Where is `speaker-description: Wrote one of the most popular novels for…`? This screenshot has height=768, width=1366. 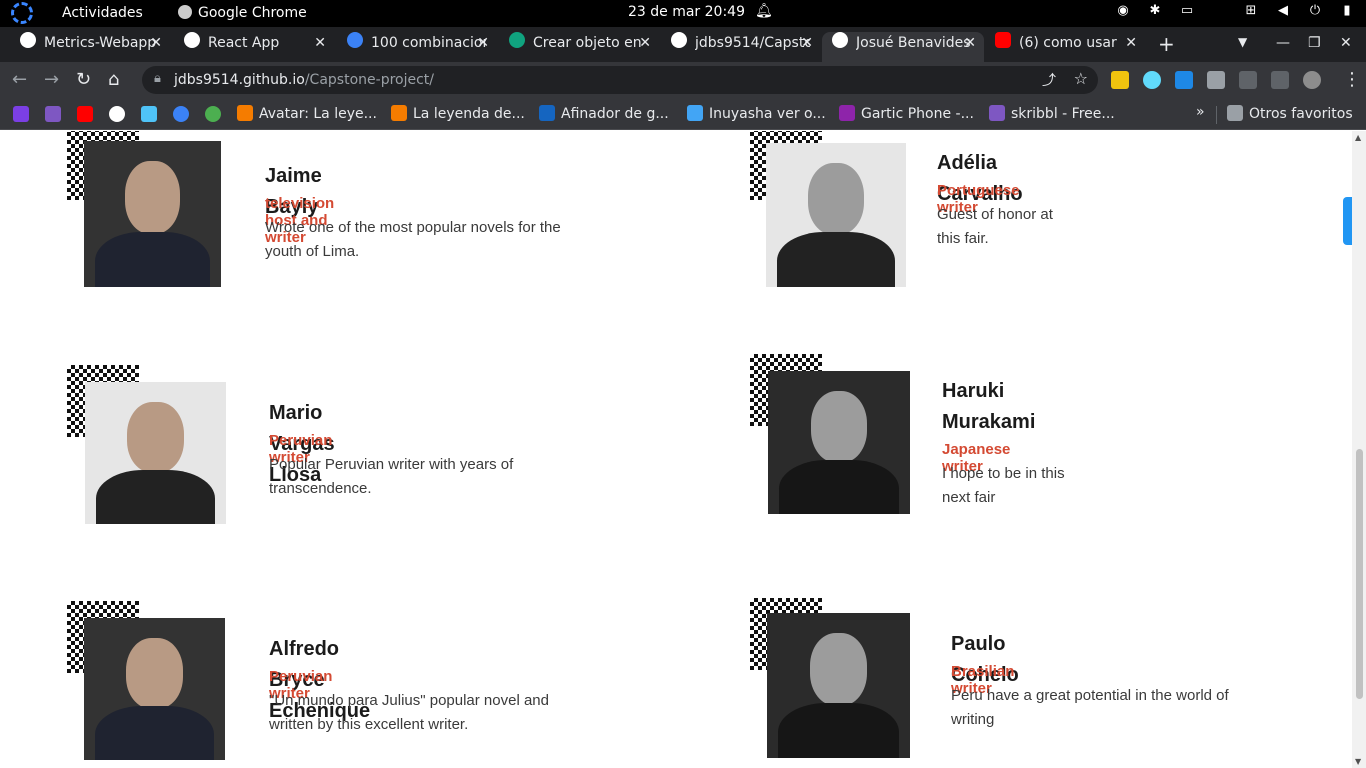
speaker-description: Wrote one of the most popular novels for… is located at coordinates (413, 239).